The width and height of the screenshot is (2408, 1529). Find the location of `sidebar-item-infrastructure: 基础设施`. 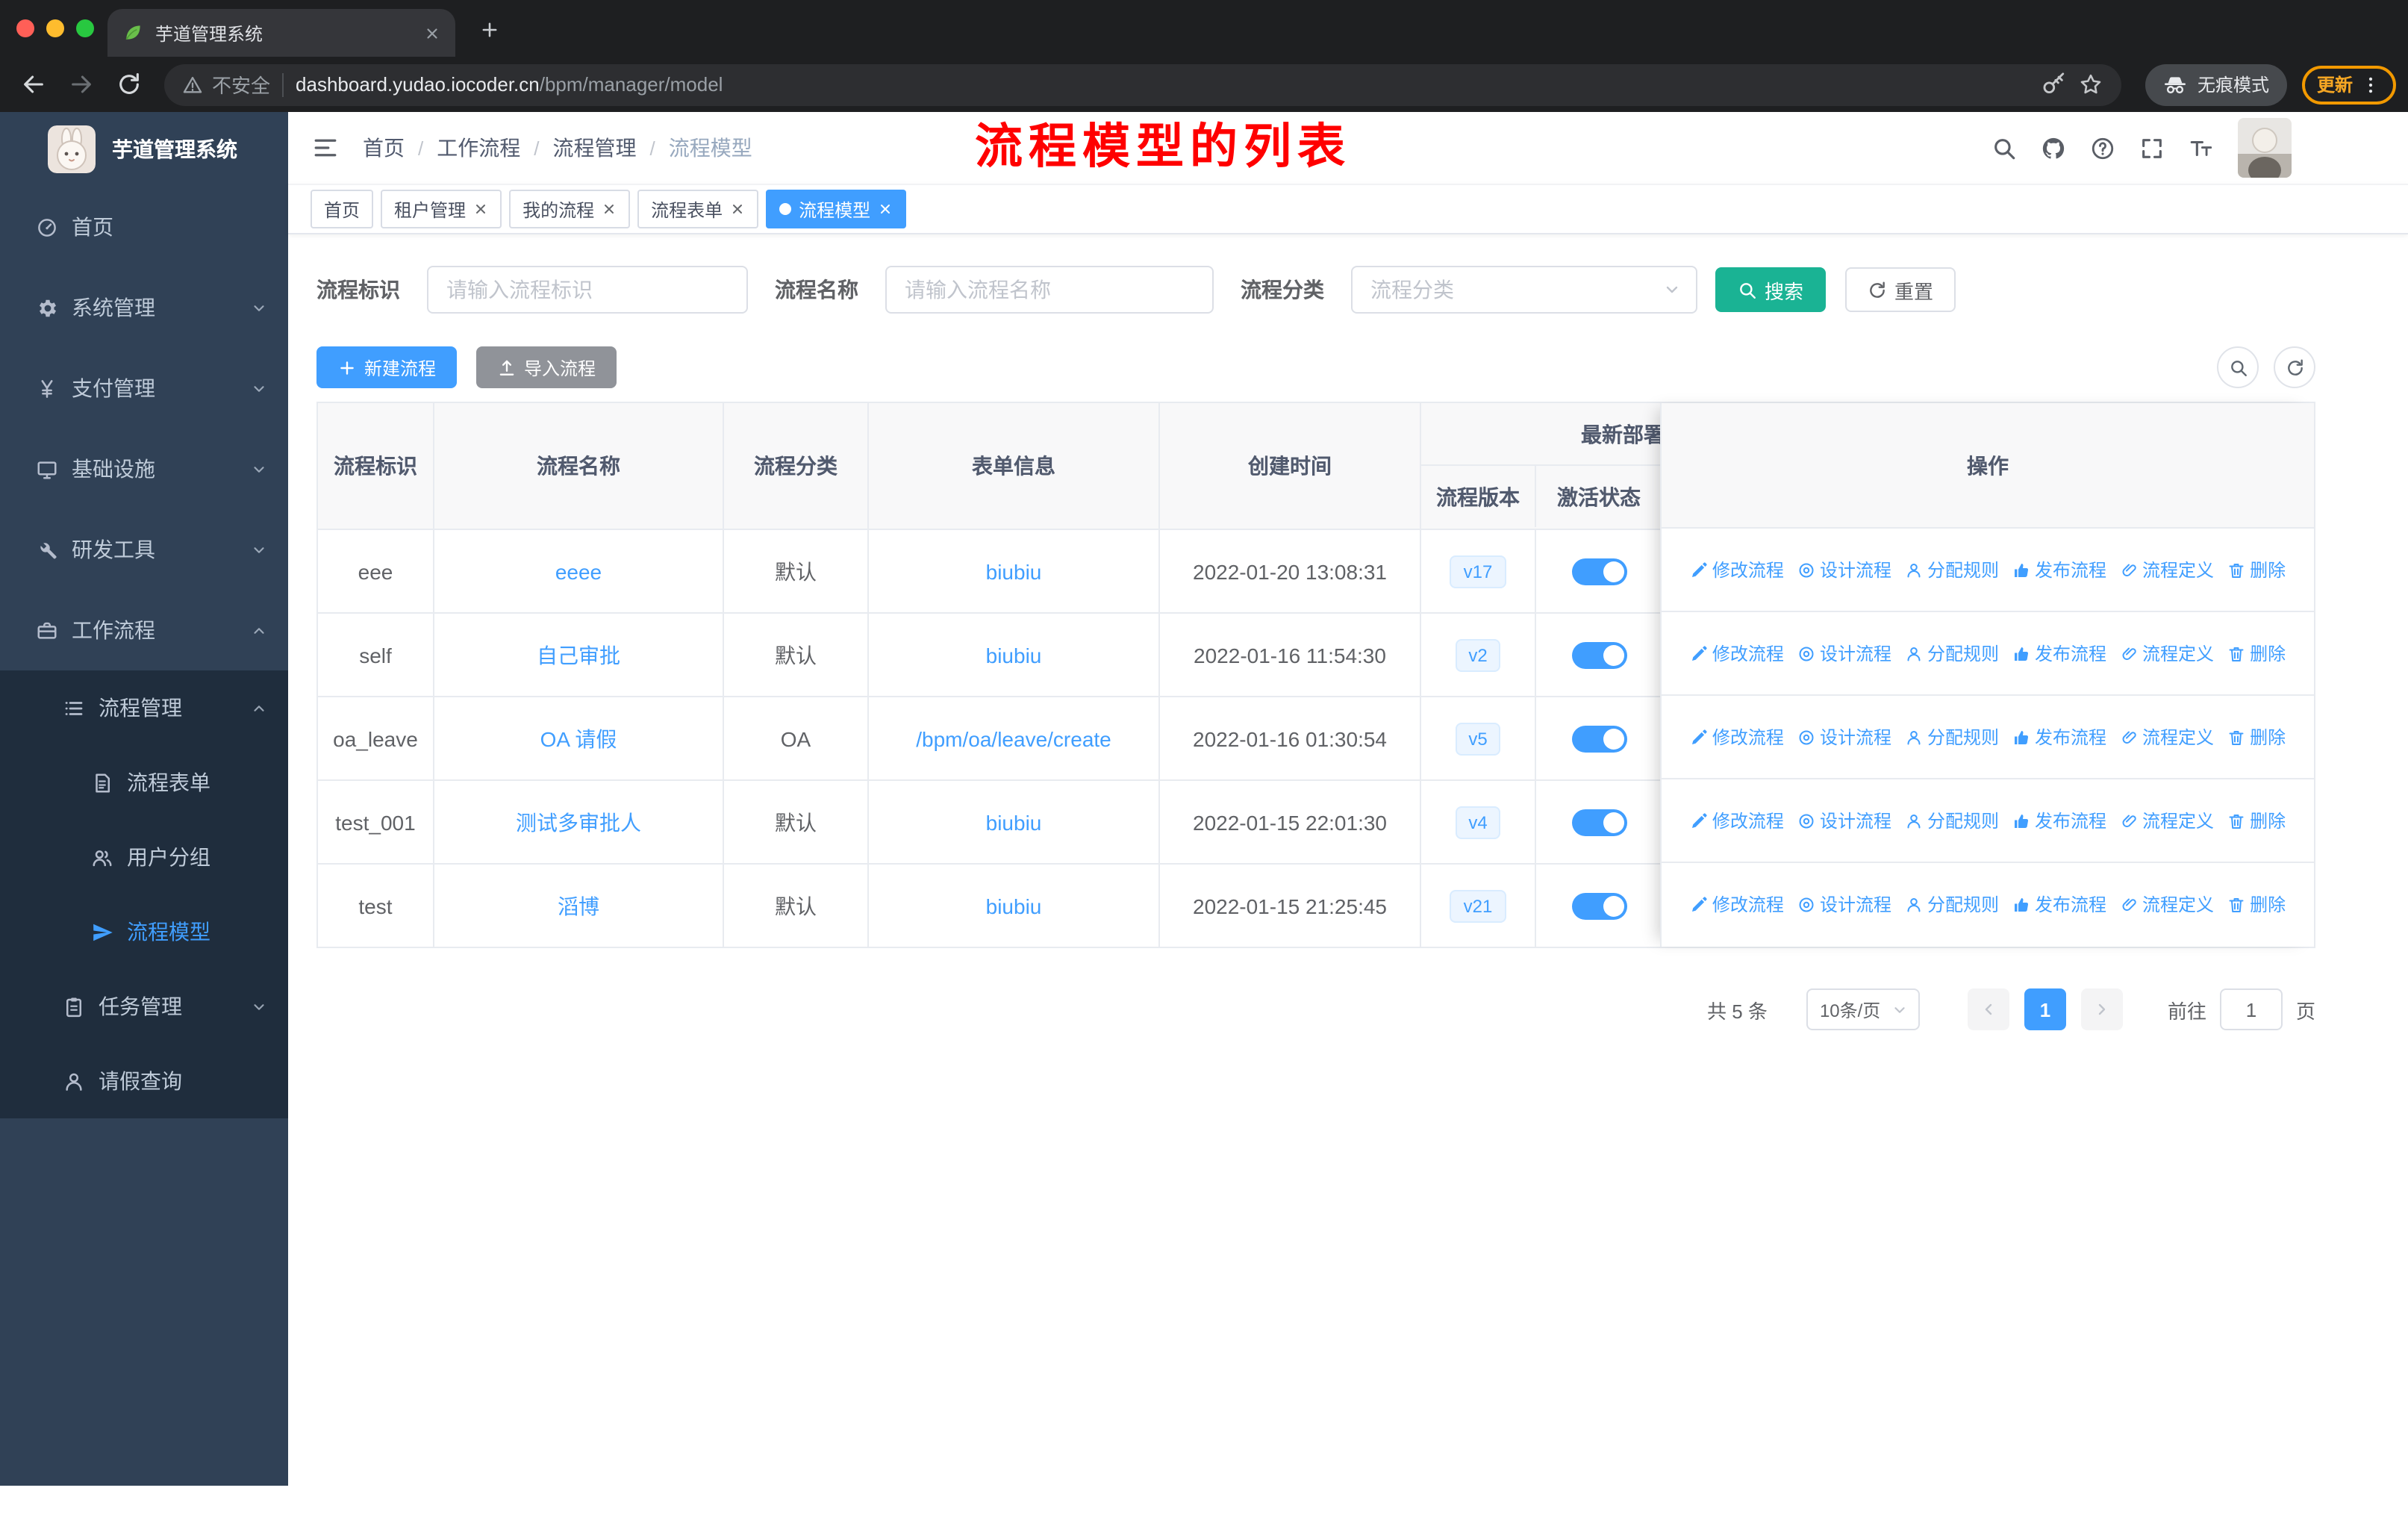

sidebar-item-infrastructure: 基础设施 is located at coordinates (144, 469).